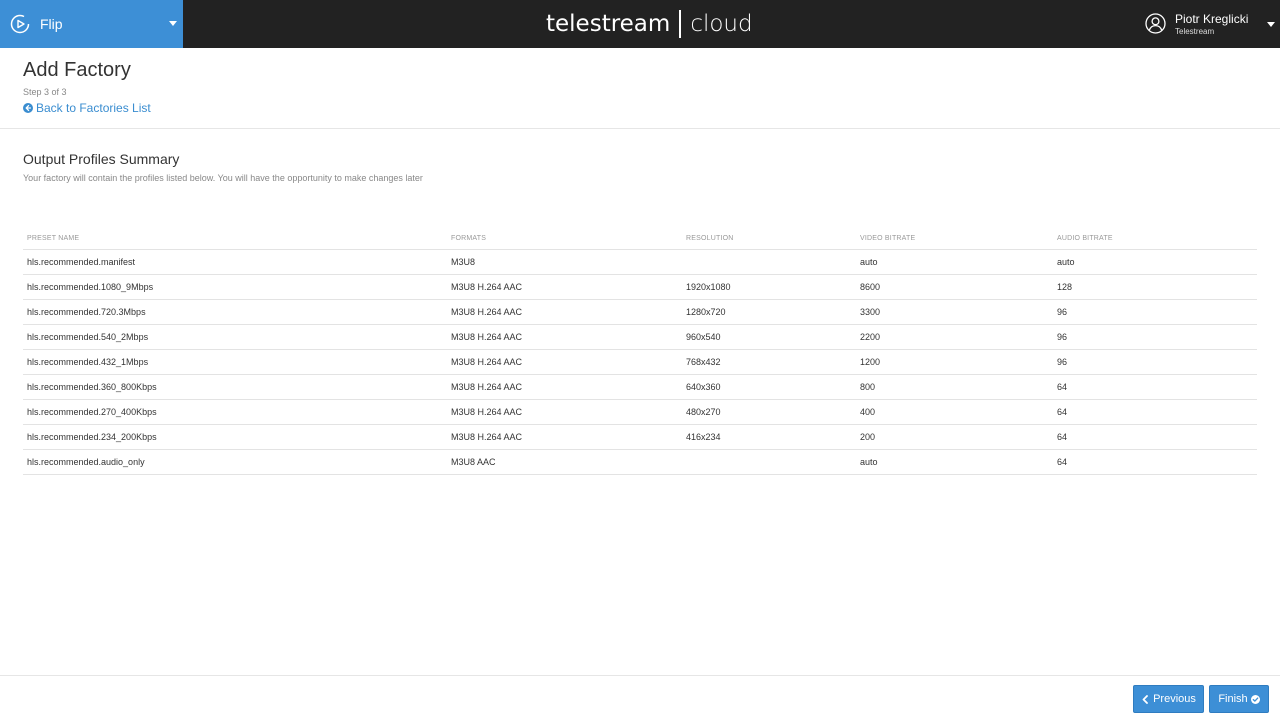 The width and height of the screenshot is (1280, 722). What do you see at coordinates (640, 262) in the screenshot?
I see `table-row: hls.recommended.manifest M3U8 auto auto` at bounding box center [640, 262].